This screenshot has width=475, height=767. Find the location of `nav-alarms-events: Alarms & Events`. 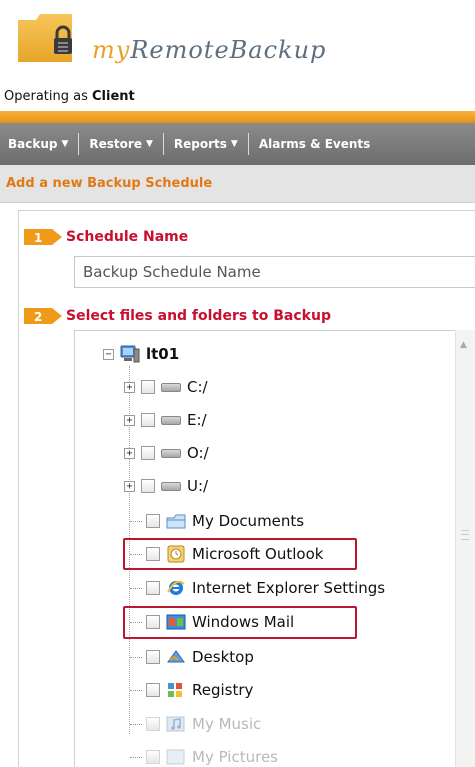

nav-alarms-events: Alarms & Events is located at coordinates (319, 144).